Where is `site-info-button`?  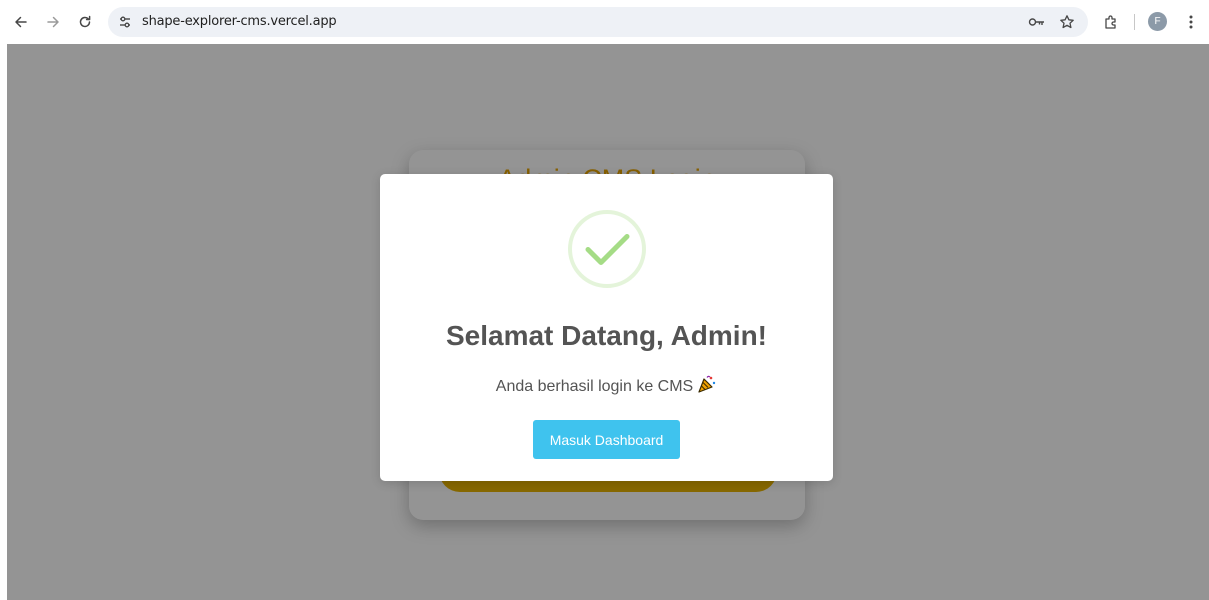 site-info-button is located at coordinates (125, 22).